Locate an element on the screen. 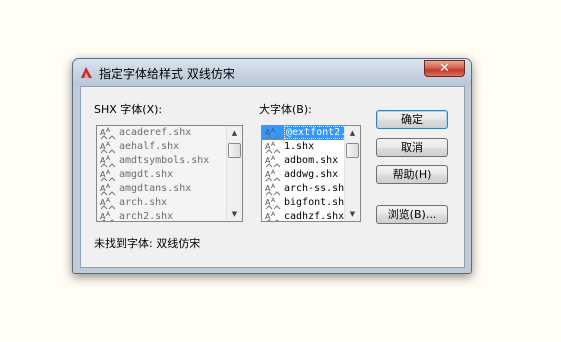 Image resolution: width=561 pixels, height=342 pixels. list-item: A Aarch.shx is located at coordinates (169, 203).